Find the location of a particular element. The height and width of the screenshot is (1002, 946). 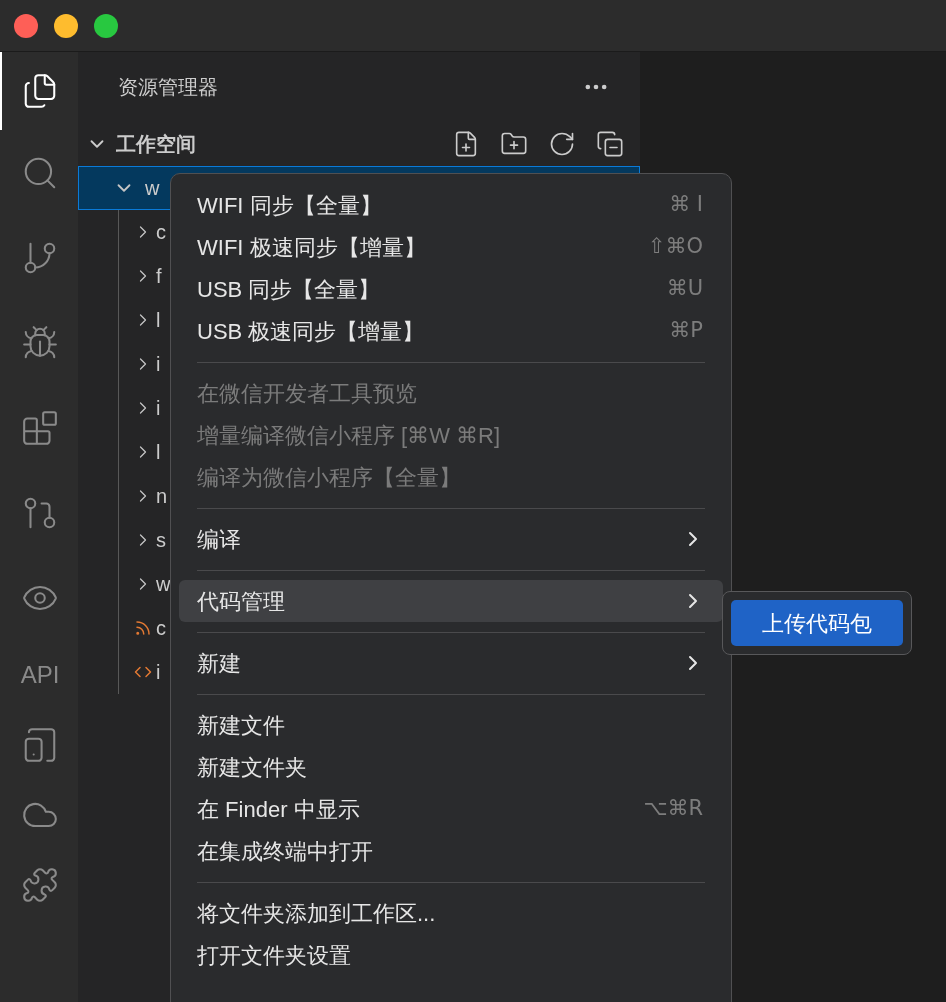

shortcut-label: ⌘U is located at coordinates (685, 289).